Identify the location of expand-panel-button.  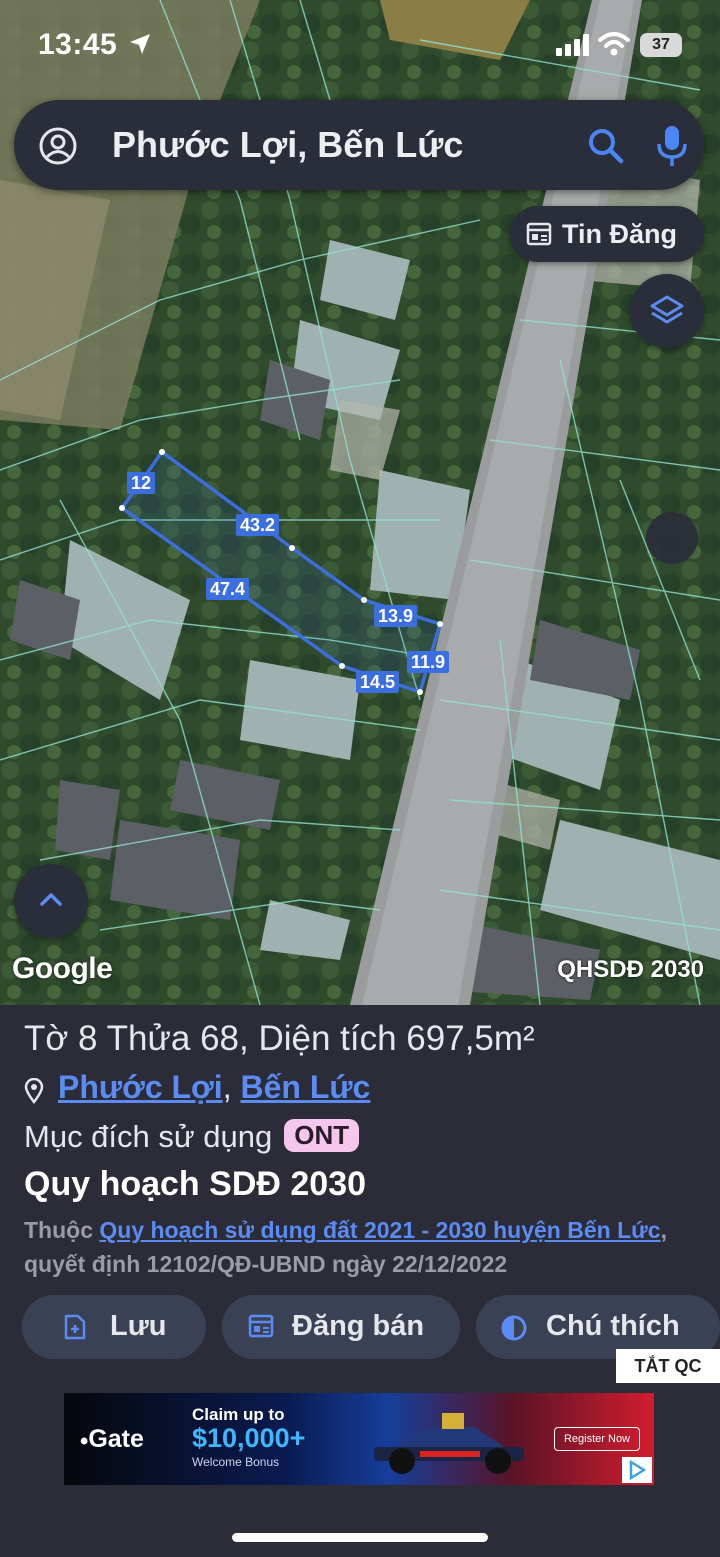
(51, 901).